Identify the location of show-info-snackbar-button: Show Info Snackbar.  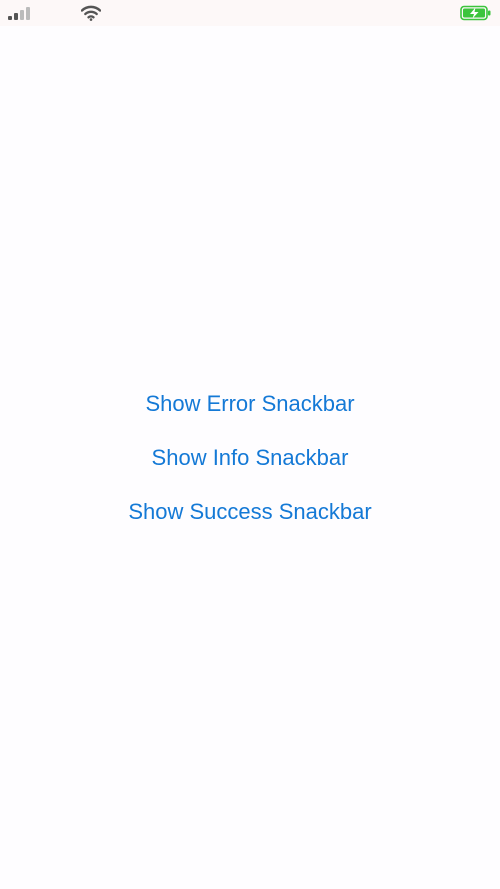
(250, 458).